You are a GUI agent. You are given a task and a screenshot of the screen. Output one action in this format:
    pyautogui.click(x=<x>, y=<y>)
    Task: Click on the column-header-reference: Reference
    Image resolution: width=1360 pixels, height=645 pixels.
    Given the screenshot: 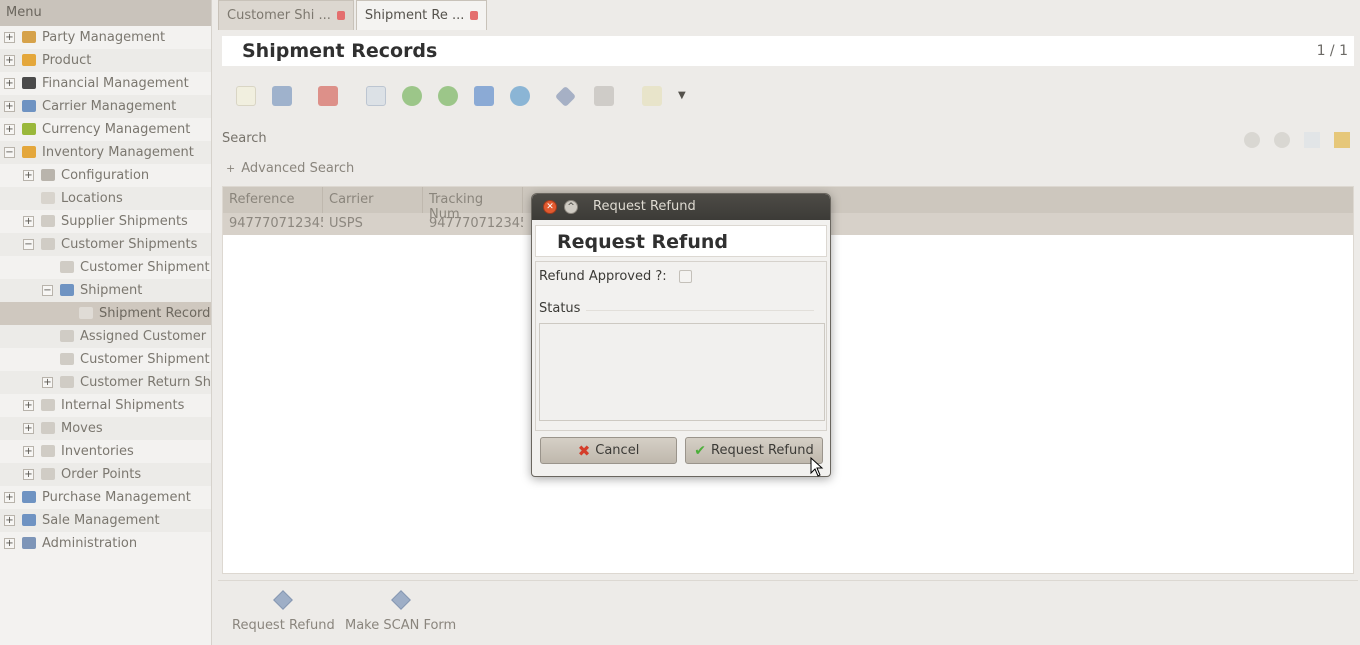 What is the action you would take?
    pyautogui.click(x=273, y=200)
    